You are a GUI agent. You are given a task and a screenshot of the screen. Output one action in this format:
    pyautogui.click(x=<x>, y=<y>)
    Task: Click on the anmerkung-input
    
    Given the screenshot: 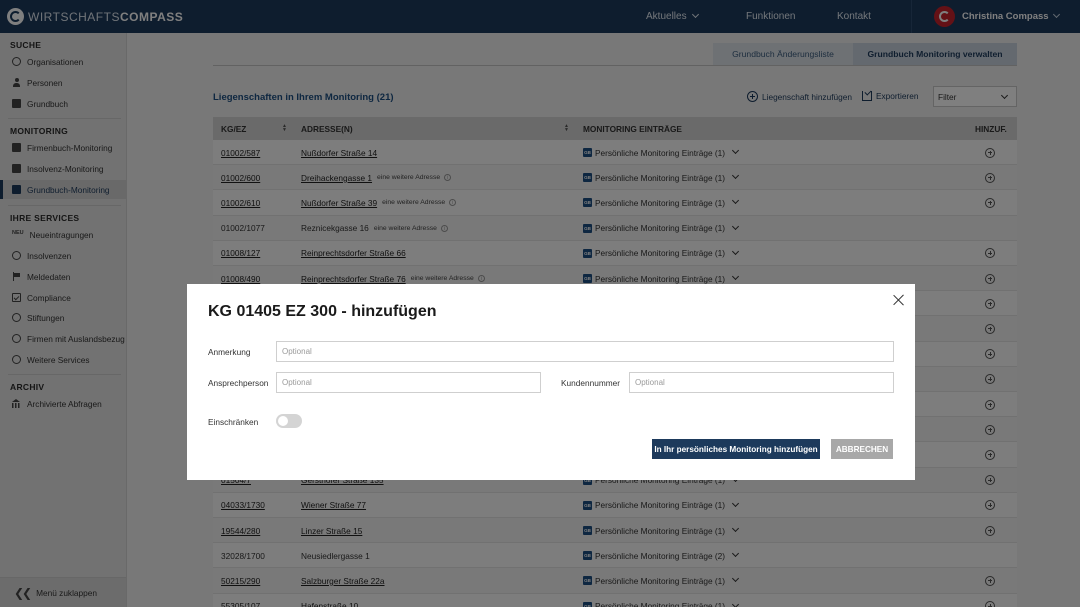 What is the action you would take?
    pyautogui.click(x=585, y=351)
    